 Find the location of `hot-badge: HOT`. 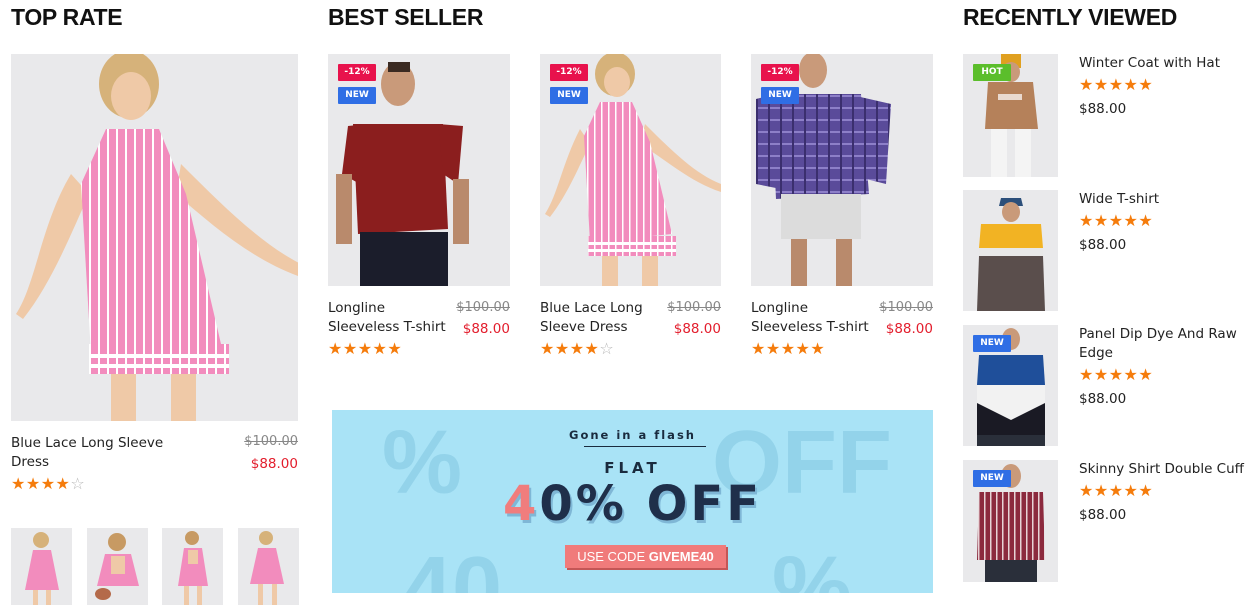

hot-badge: HOT is located at coordinates (992, 72).